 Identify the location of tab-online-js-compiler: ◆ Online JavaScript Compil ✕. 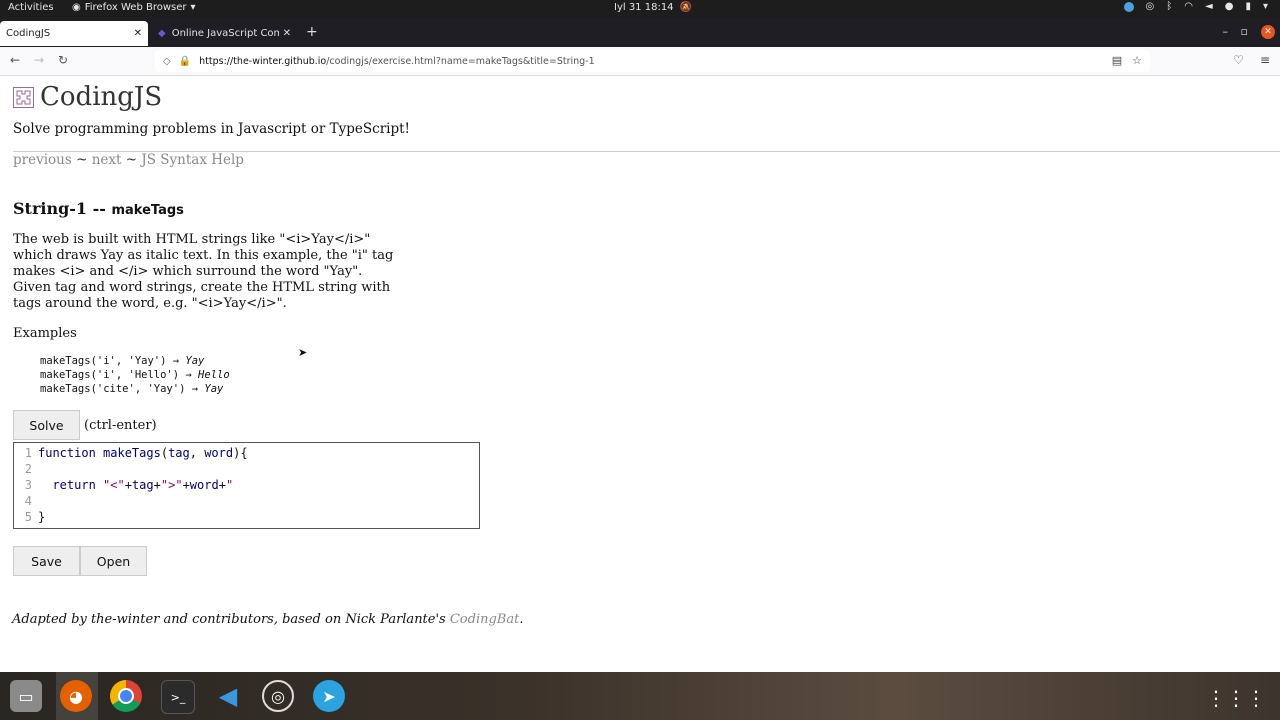
(224, 33).